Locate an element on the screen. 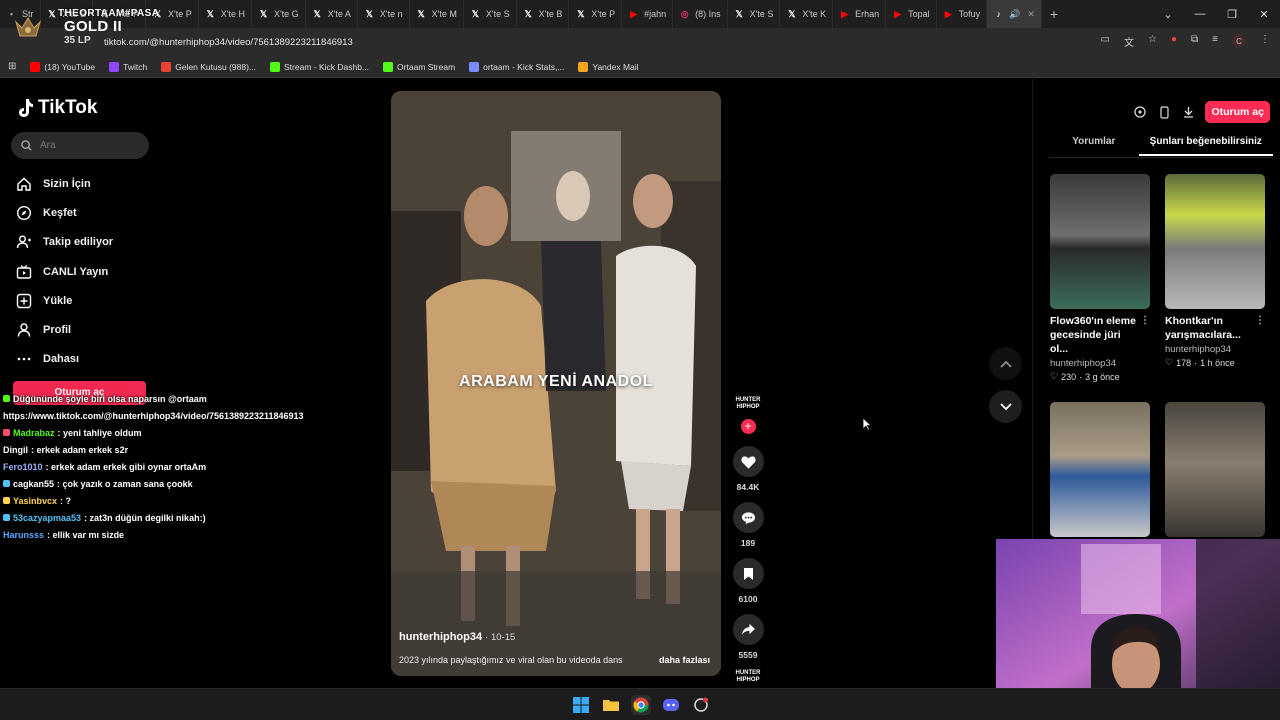 This screenshot has width=1280, height=720. browser-tab: 𝕏 X'te B is located at coordinates (543, 14).